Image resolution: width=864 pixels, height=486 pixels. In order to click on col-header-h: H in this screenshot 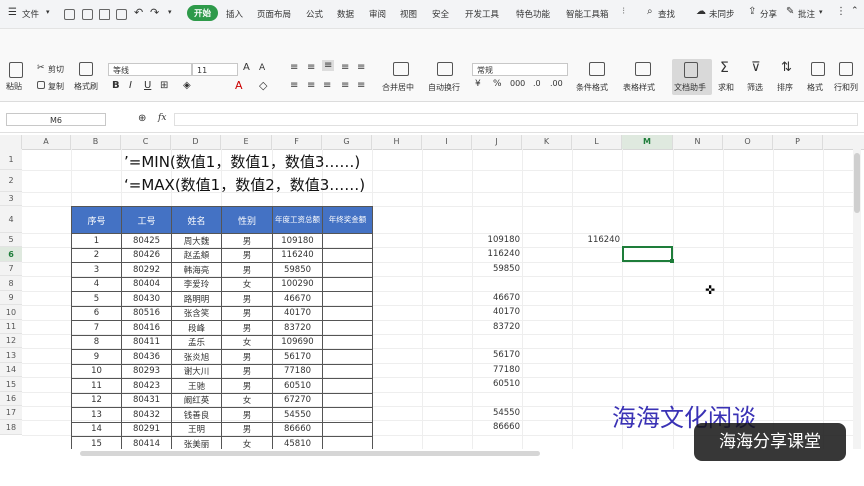, I will do `click(397, 142)`.